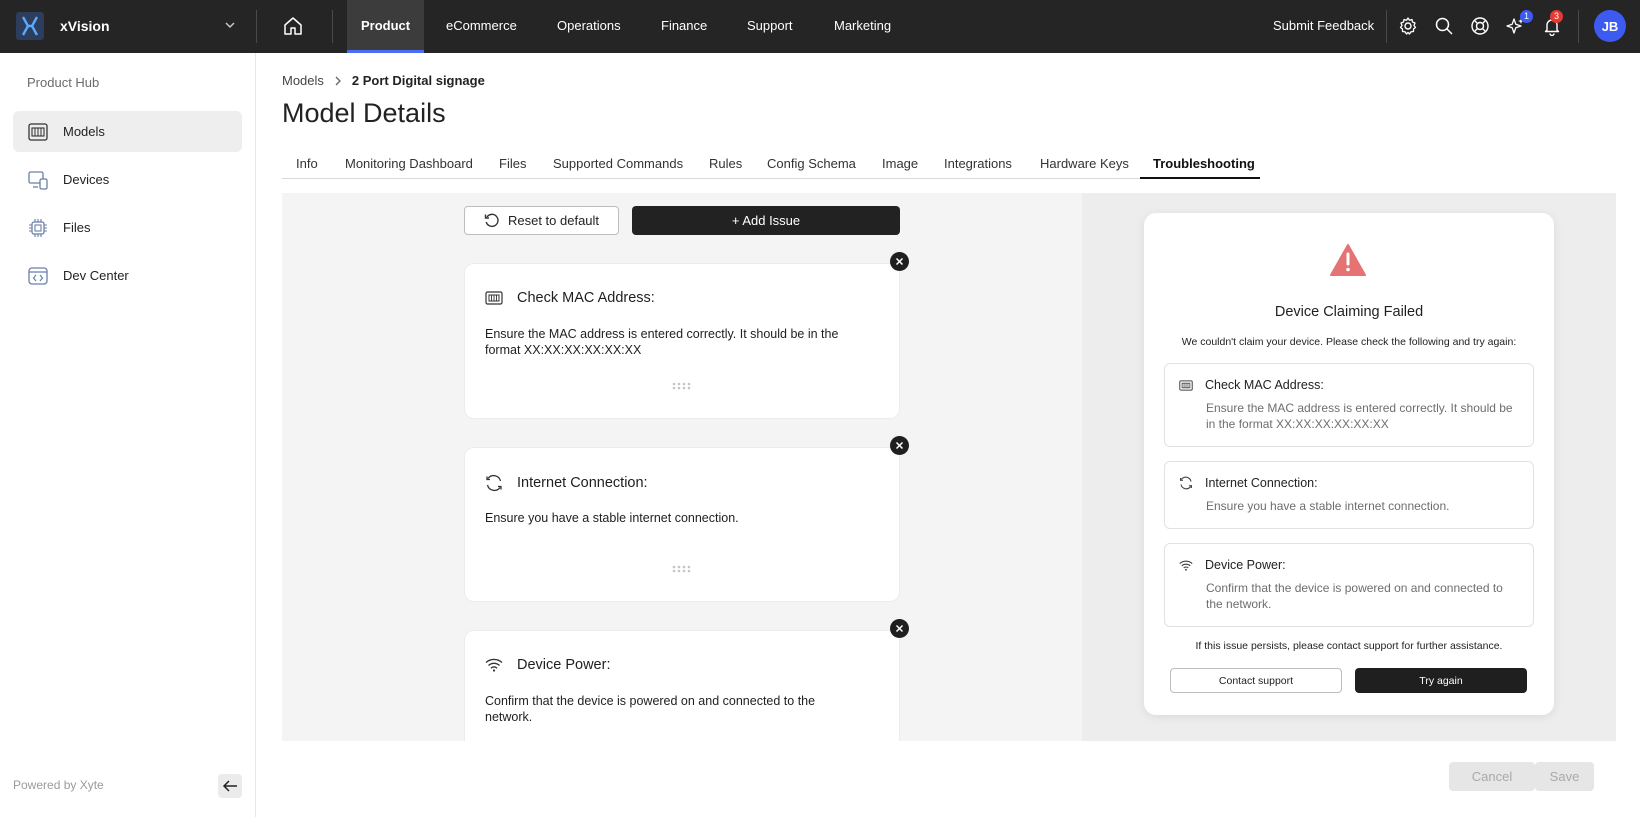 The height and width of the screenshot is (817, 1640). Describe the element at coordinates (77, 227) in the screenshot. I see `sidebar-item-label: Files` at that location.